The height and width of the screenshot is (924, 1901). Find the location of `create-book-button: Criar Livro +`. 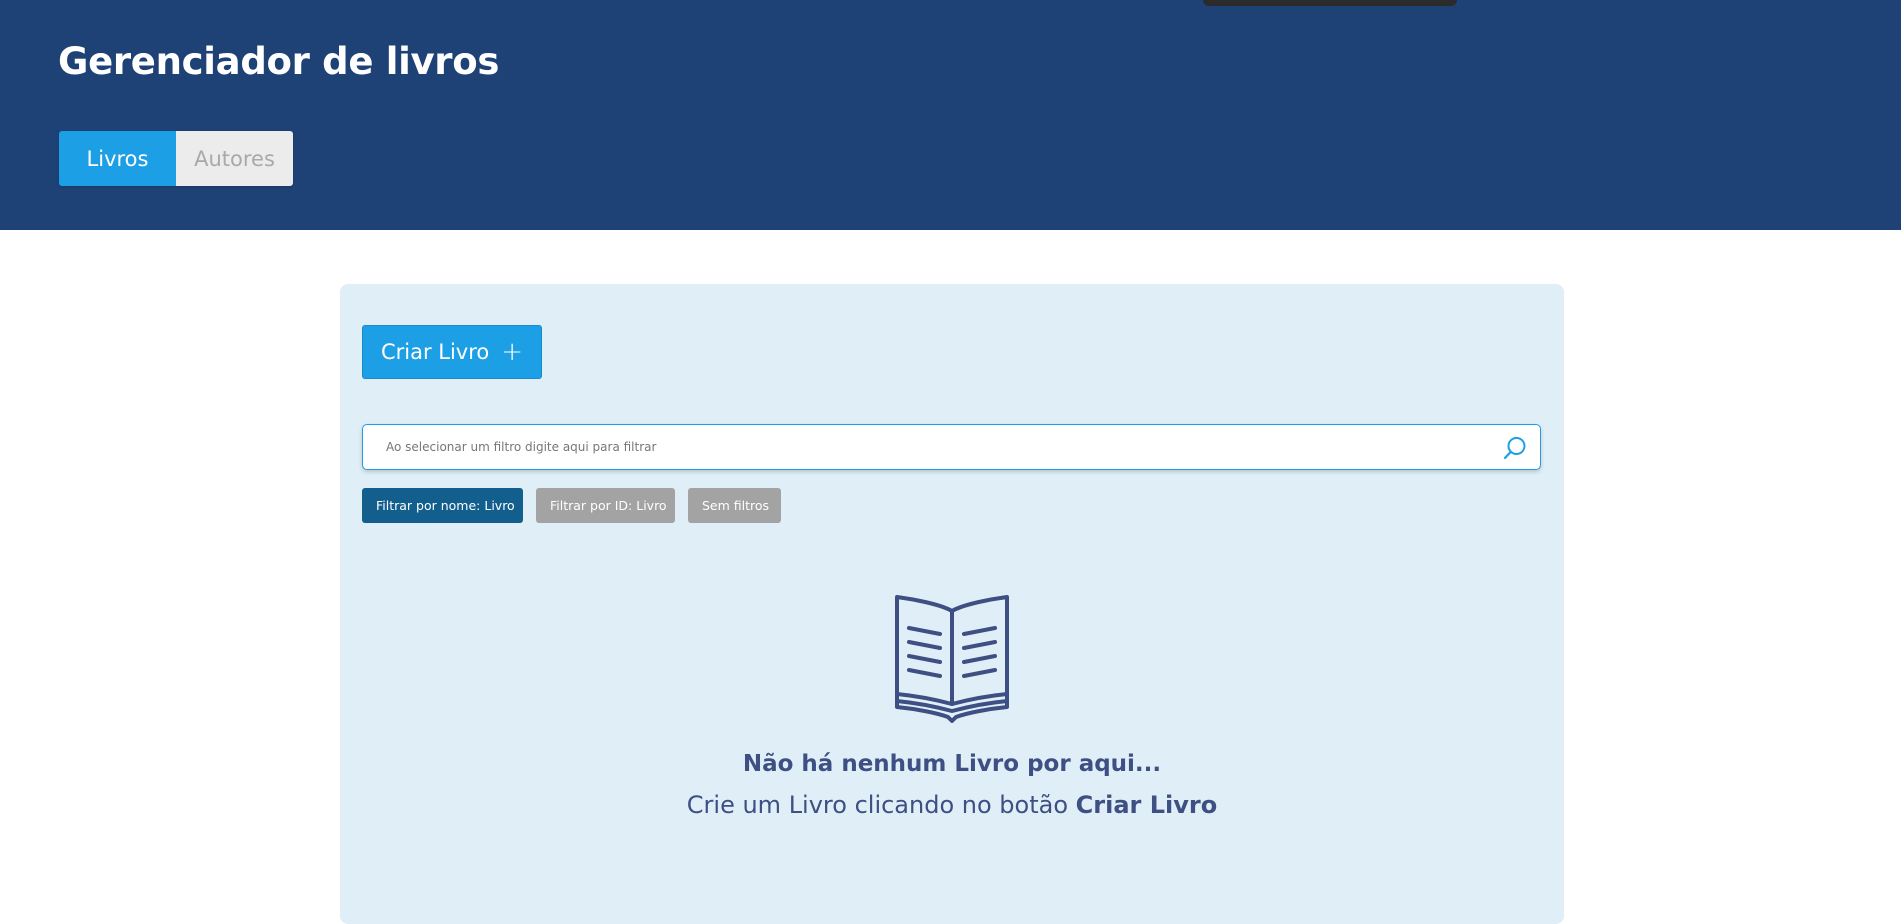

create-book-button: Criar Livro + is located at coordinates (452, 352).